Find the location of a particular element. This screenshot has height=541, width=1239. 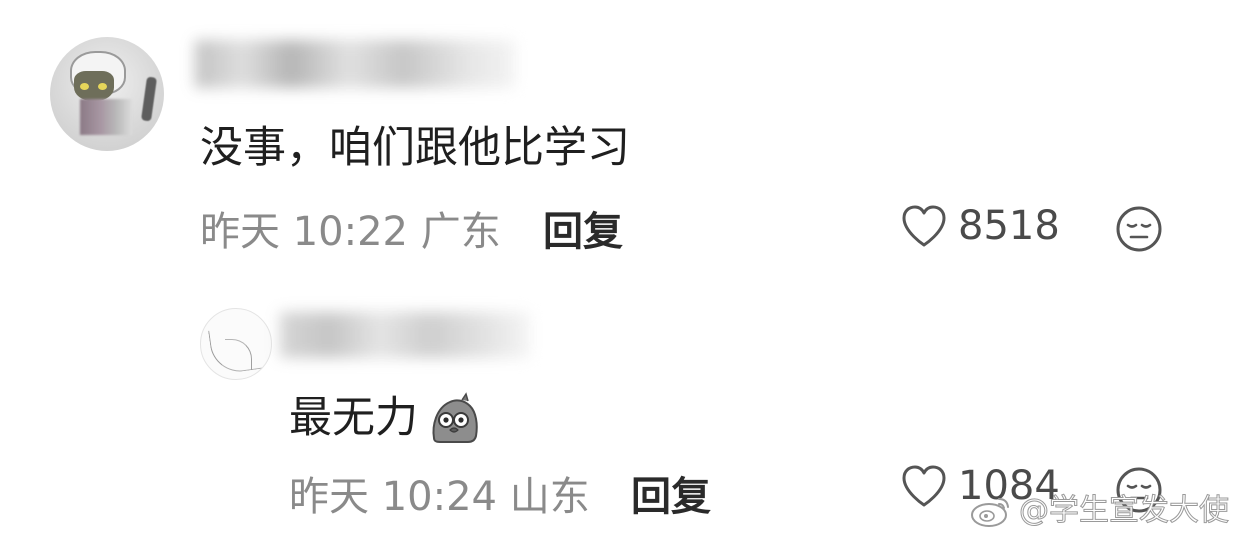

reply-time: 昨天 10:24 is located at coordinates (393, 497).